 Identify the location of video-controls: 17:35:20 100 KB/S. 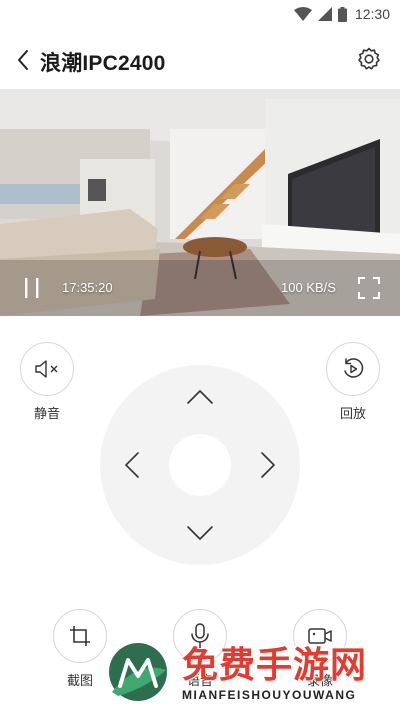
(200, 288).